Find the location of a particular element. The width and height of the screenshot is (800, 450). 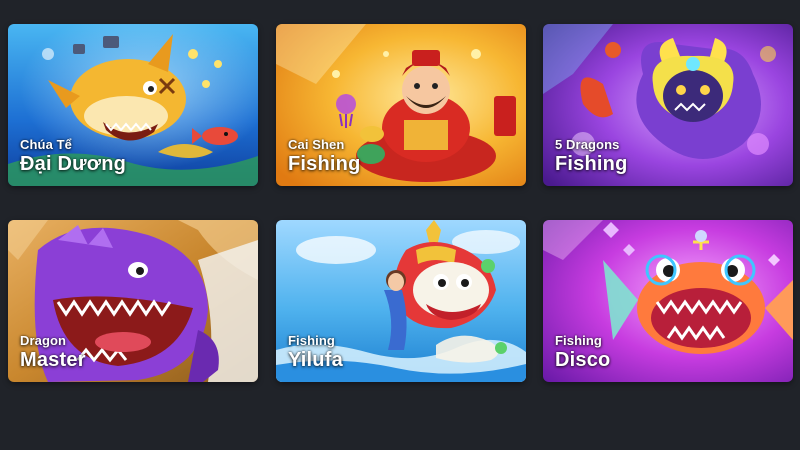

game-subtitle: Dragon is located at coordinates (43, 340).